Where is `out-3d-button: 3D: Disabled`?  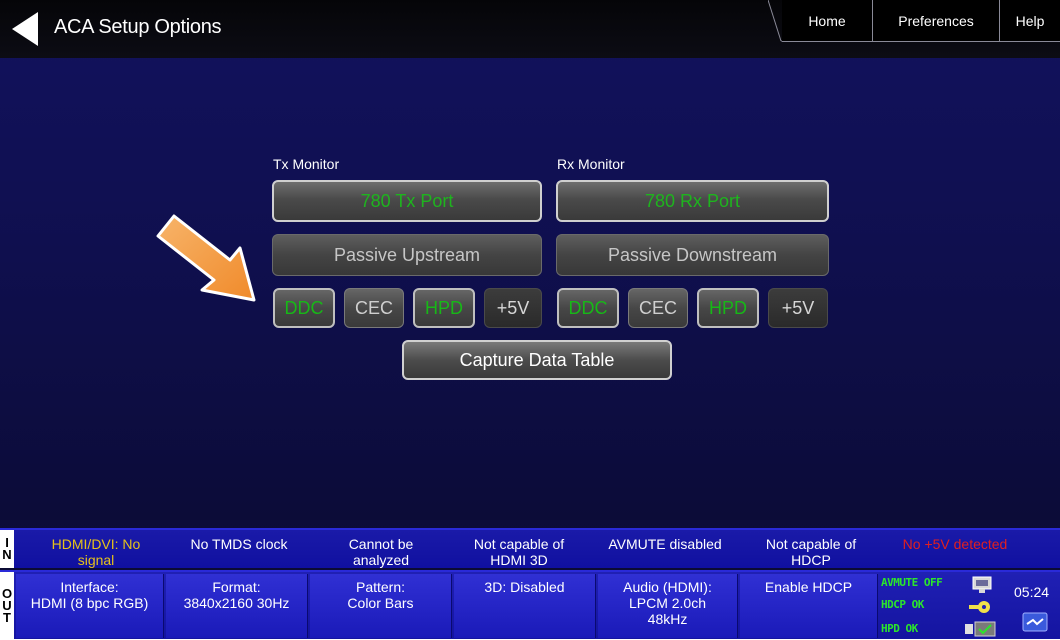 out-3d-button: 3D: Disabled is located at coordinates (525, 606).